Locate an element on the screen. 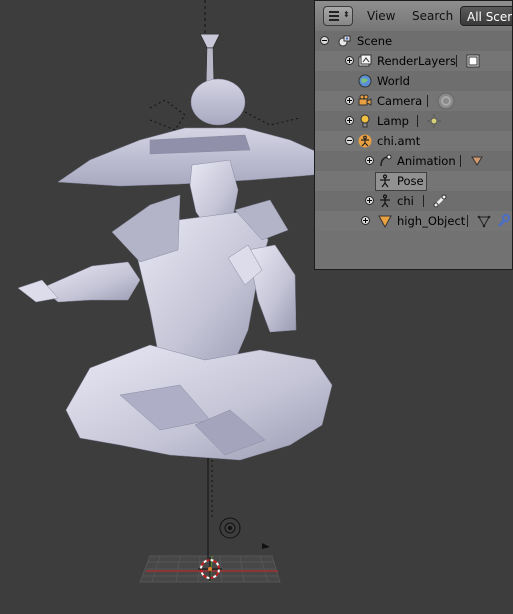 The image size is (513, 614). tree-label-pose: Pose is located at coordinates (410, 181).